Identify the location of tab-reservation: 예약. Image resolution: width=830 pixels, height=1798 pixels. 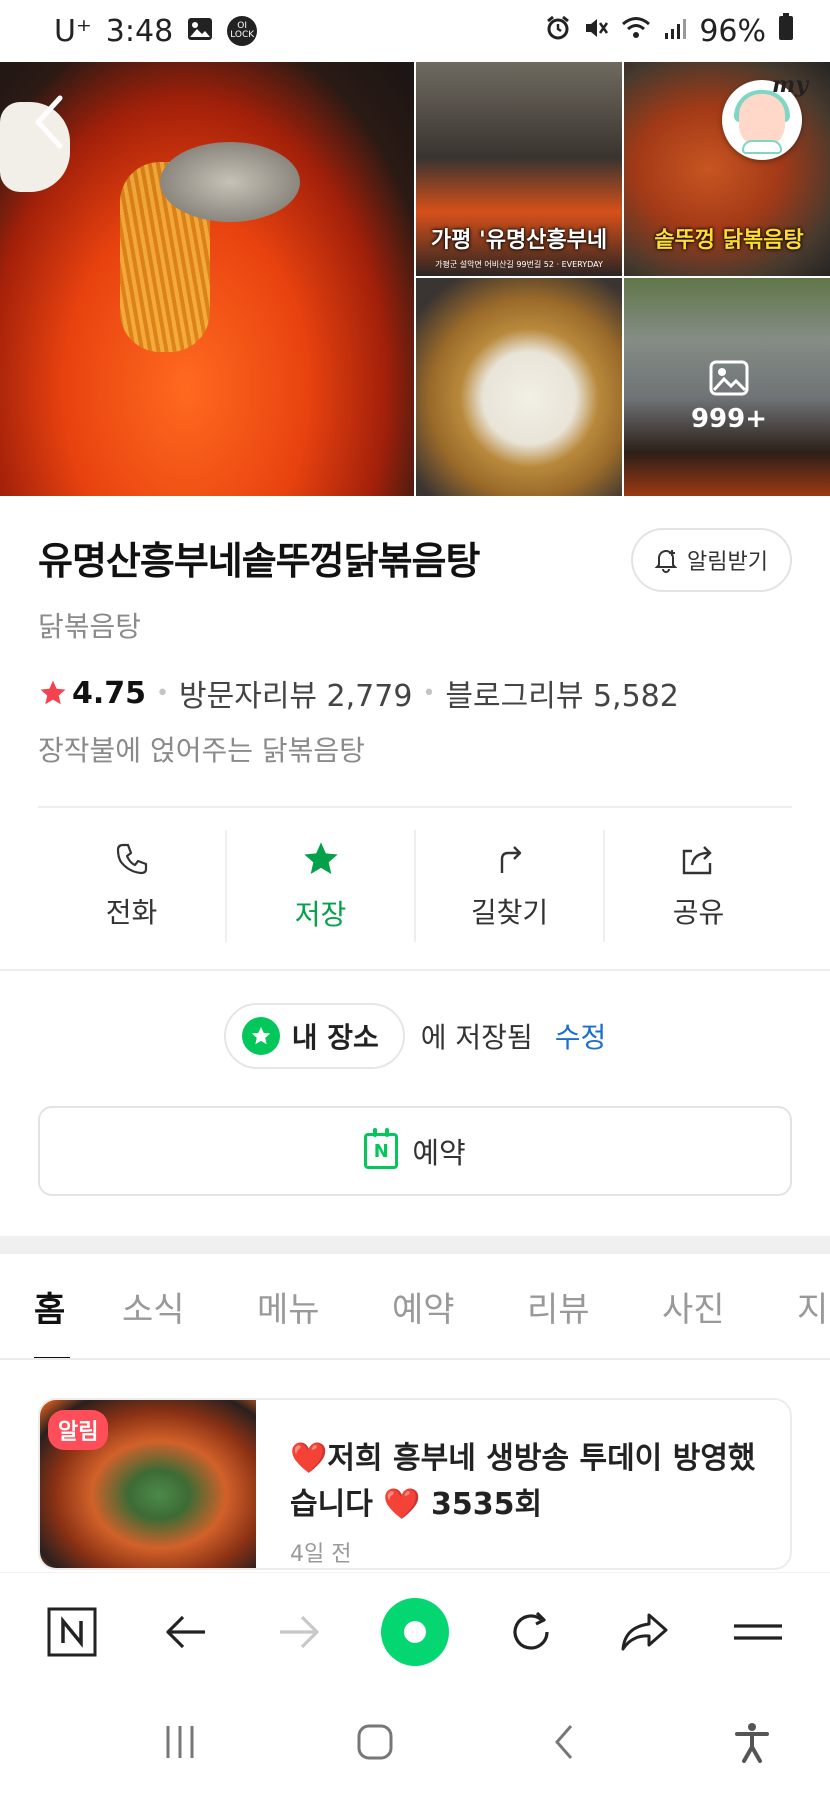
(459, 1306).